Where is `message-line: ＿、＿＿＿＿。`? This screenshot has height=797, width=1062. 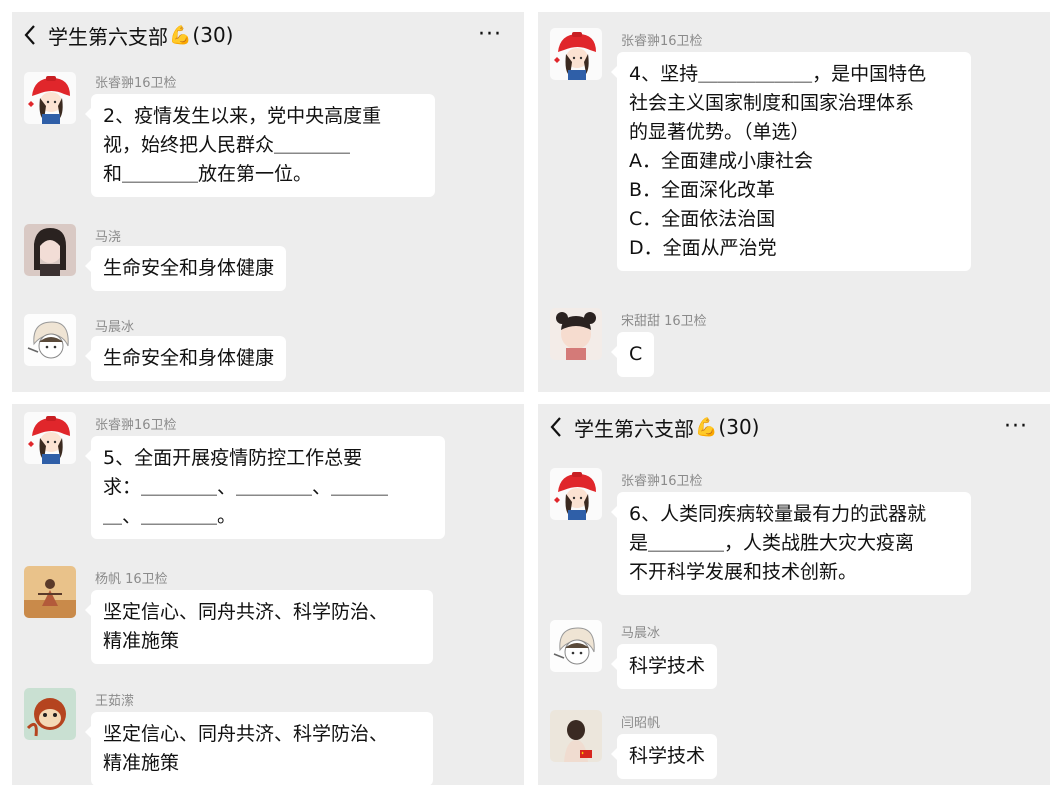 message-line: ＿、＿＿＿＿。 is located at coordinates (170, 516).